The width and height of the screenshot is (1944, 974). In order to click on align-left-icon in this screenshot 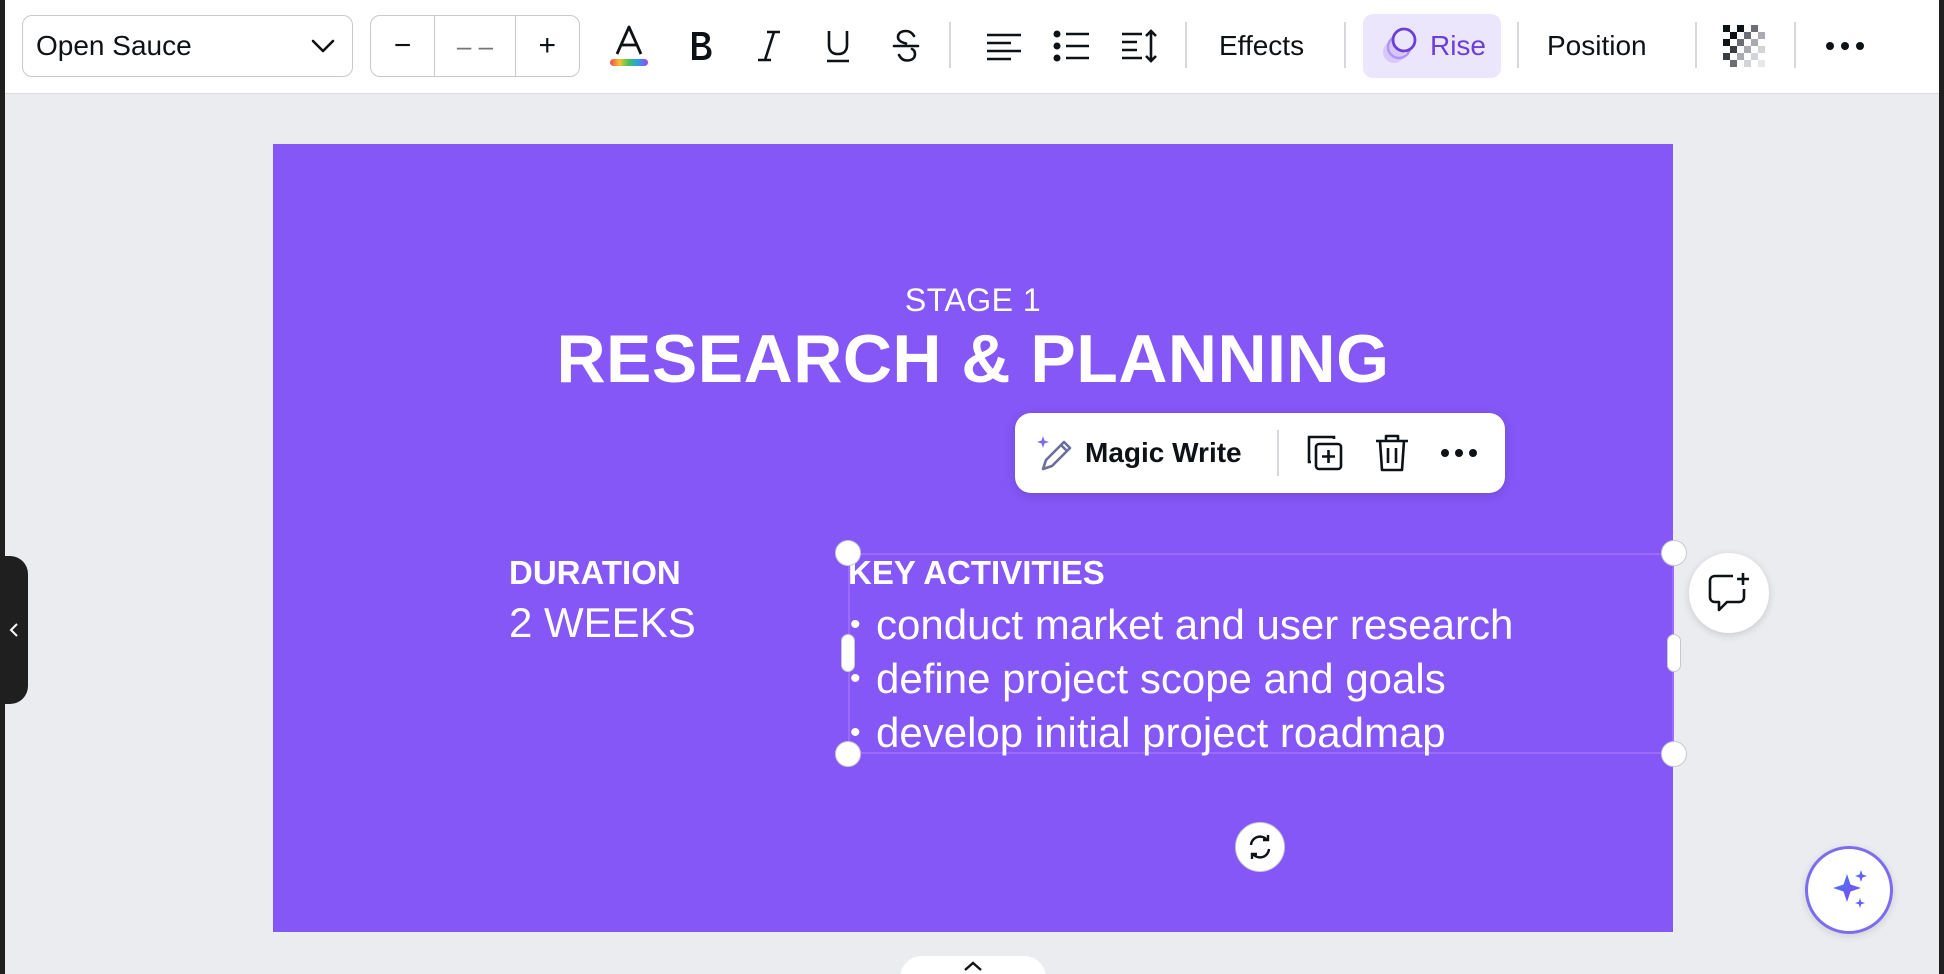, I will do `click(1004, 47)`.